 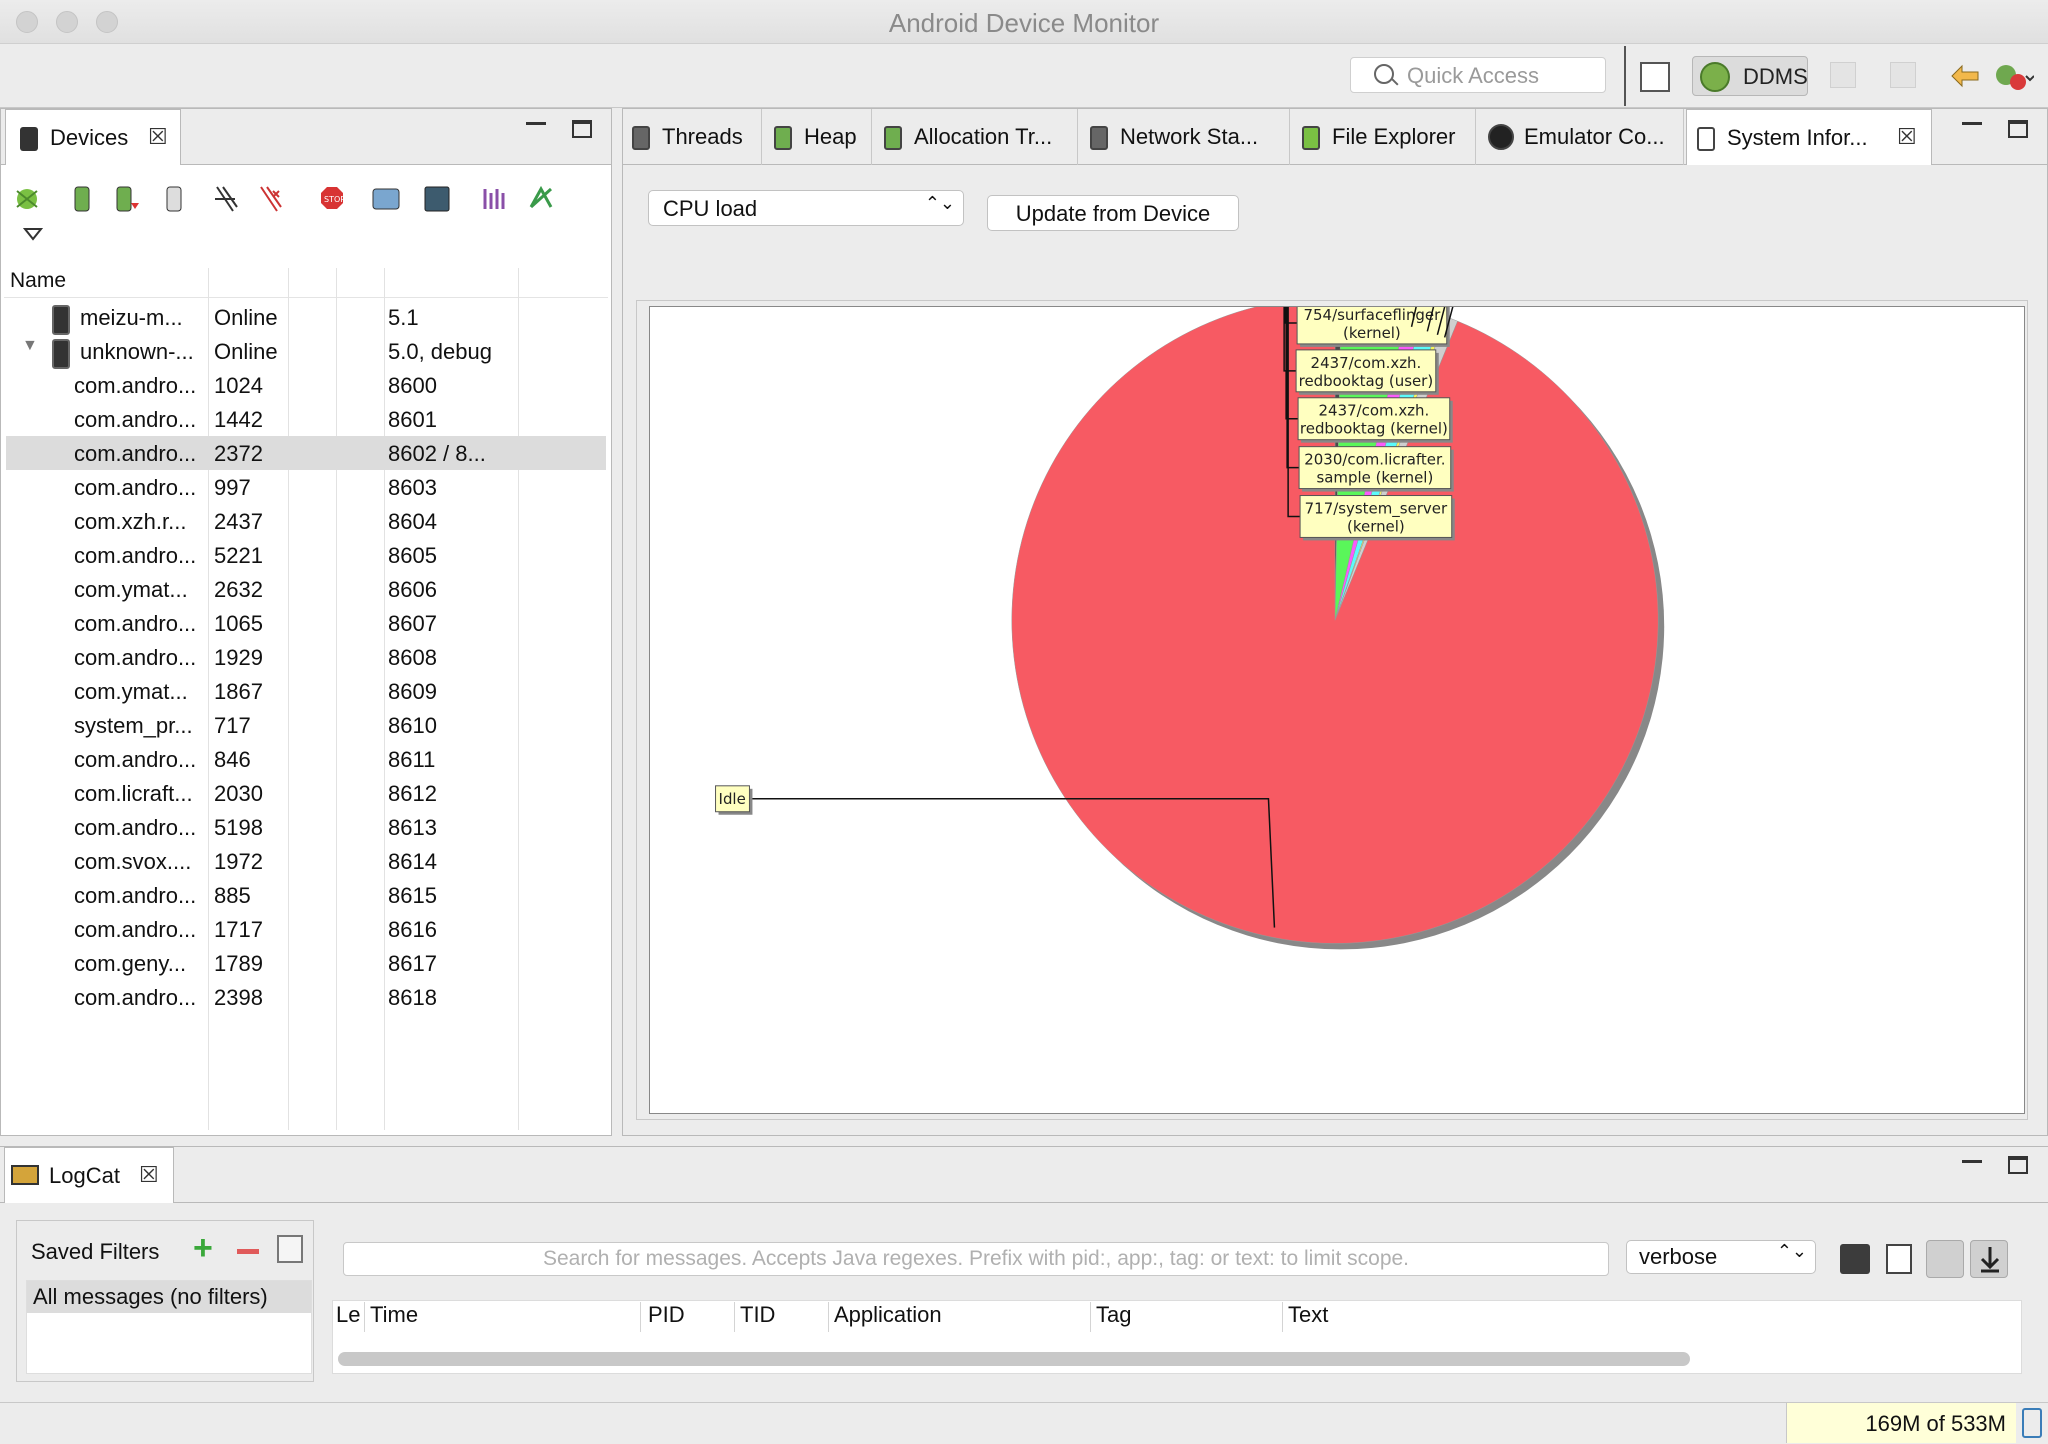 What do you see at coordinates (1655, 77) in the screenshot?
I see `open-perspective-icon` at bounding box center [1655, 77].